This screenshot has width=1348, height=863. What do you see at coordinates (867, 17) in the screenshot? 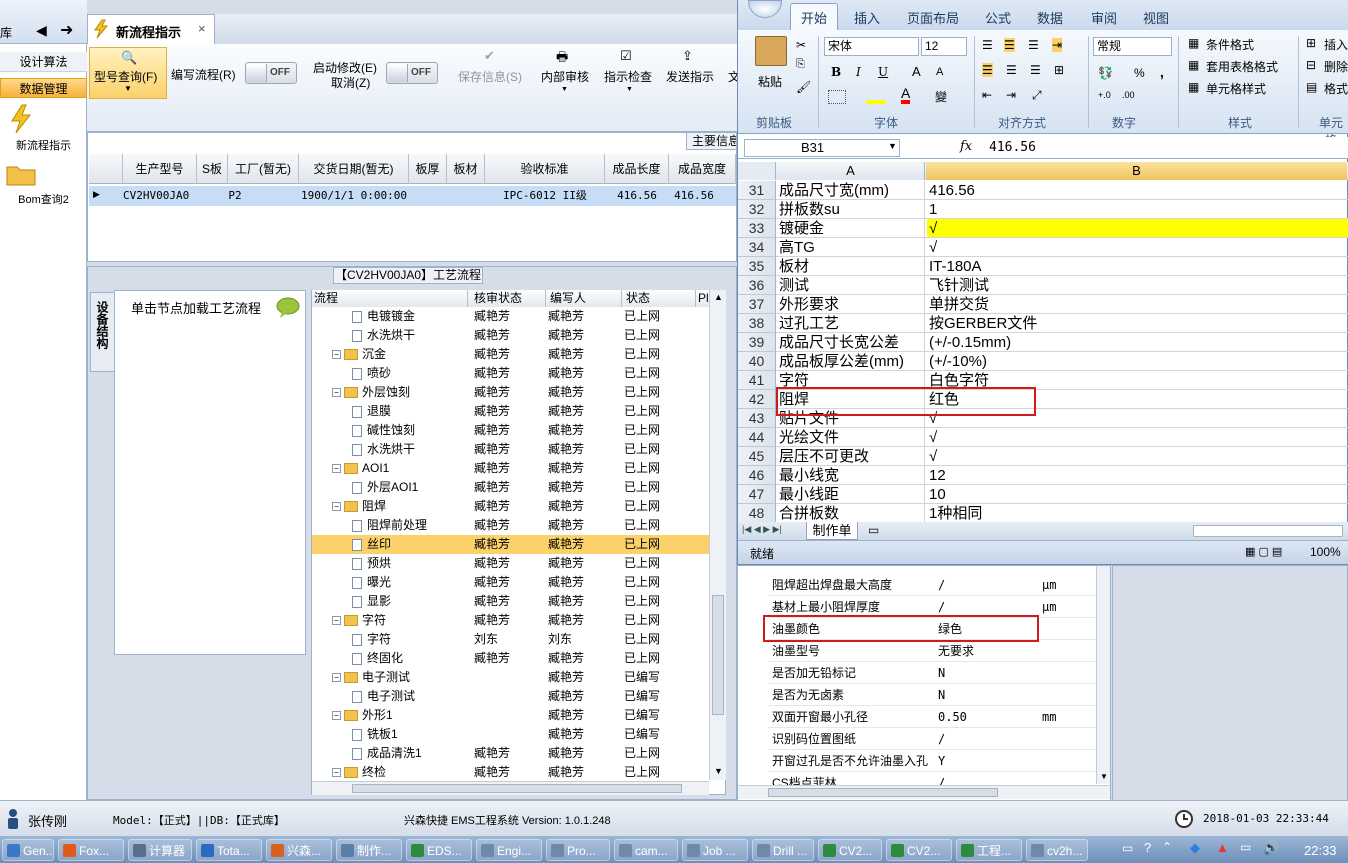
I see `ribbon-tab: 插入` at bounding box center [867, 17].